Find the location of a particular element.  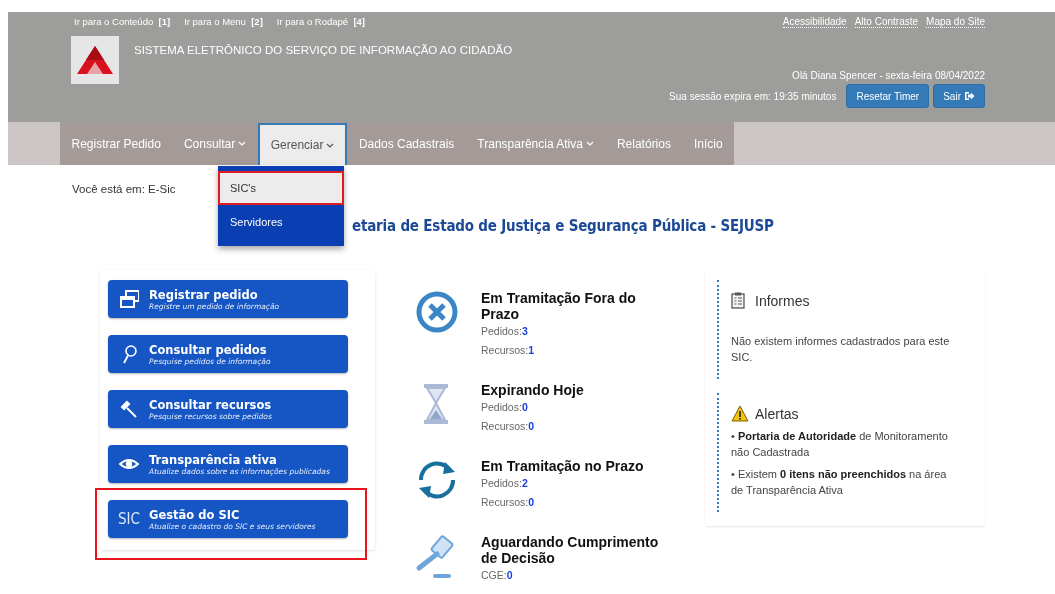

card-title: Consultar recursos is located at coordinates (210, 404).